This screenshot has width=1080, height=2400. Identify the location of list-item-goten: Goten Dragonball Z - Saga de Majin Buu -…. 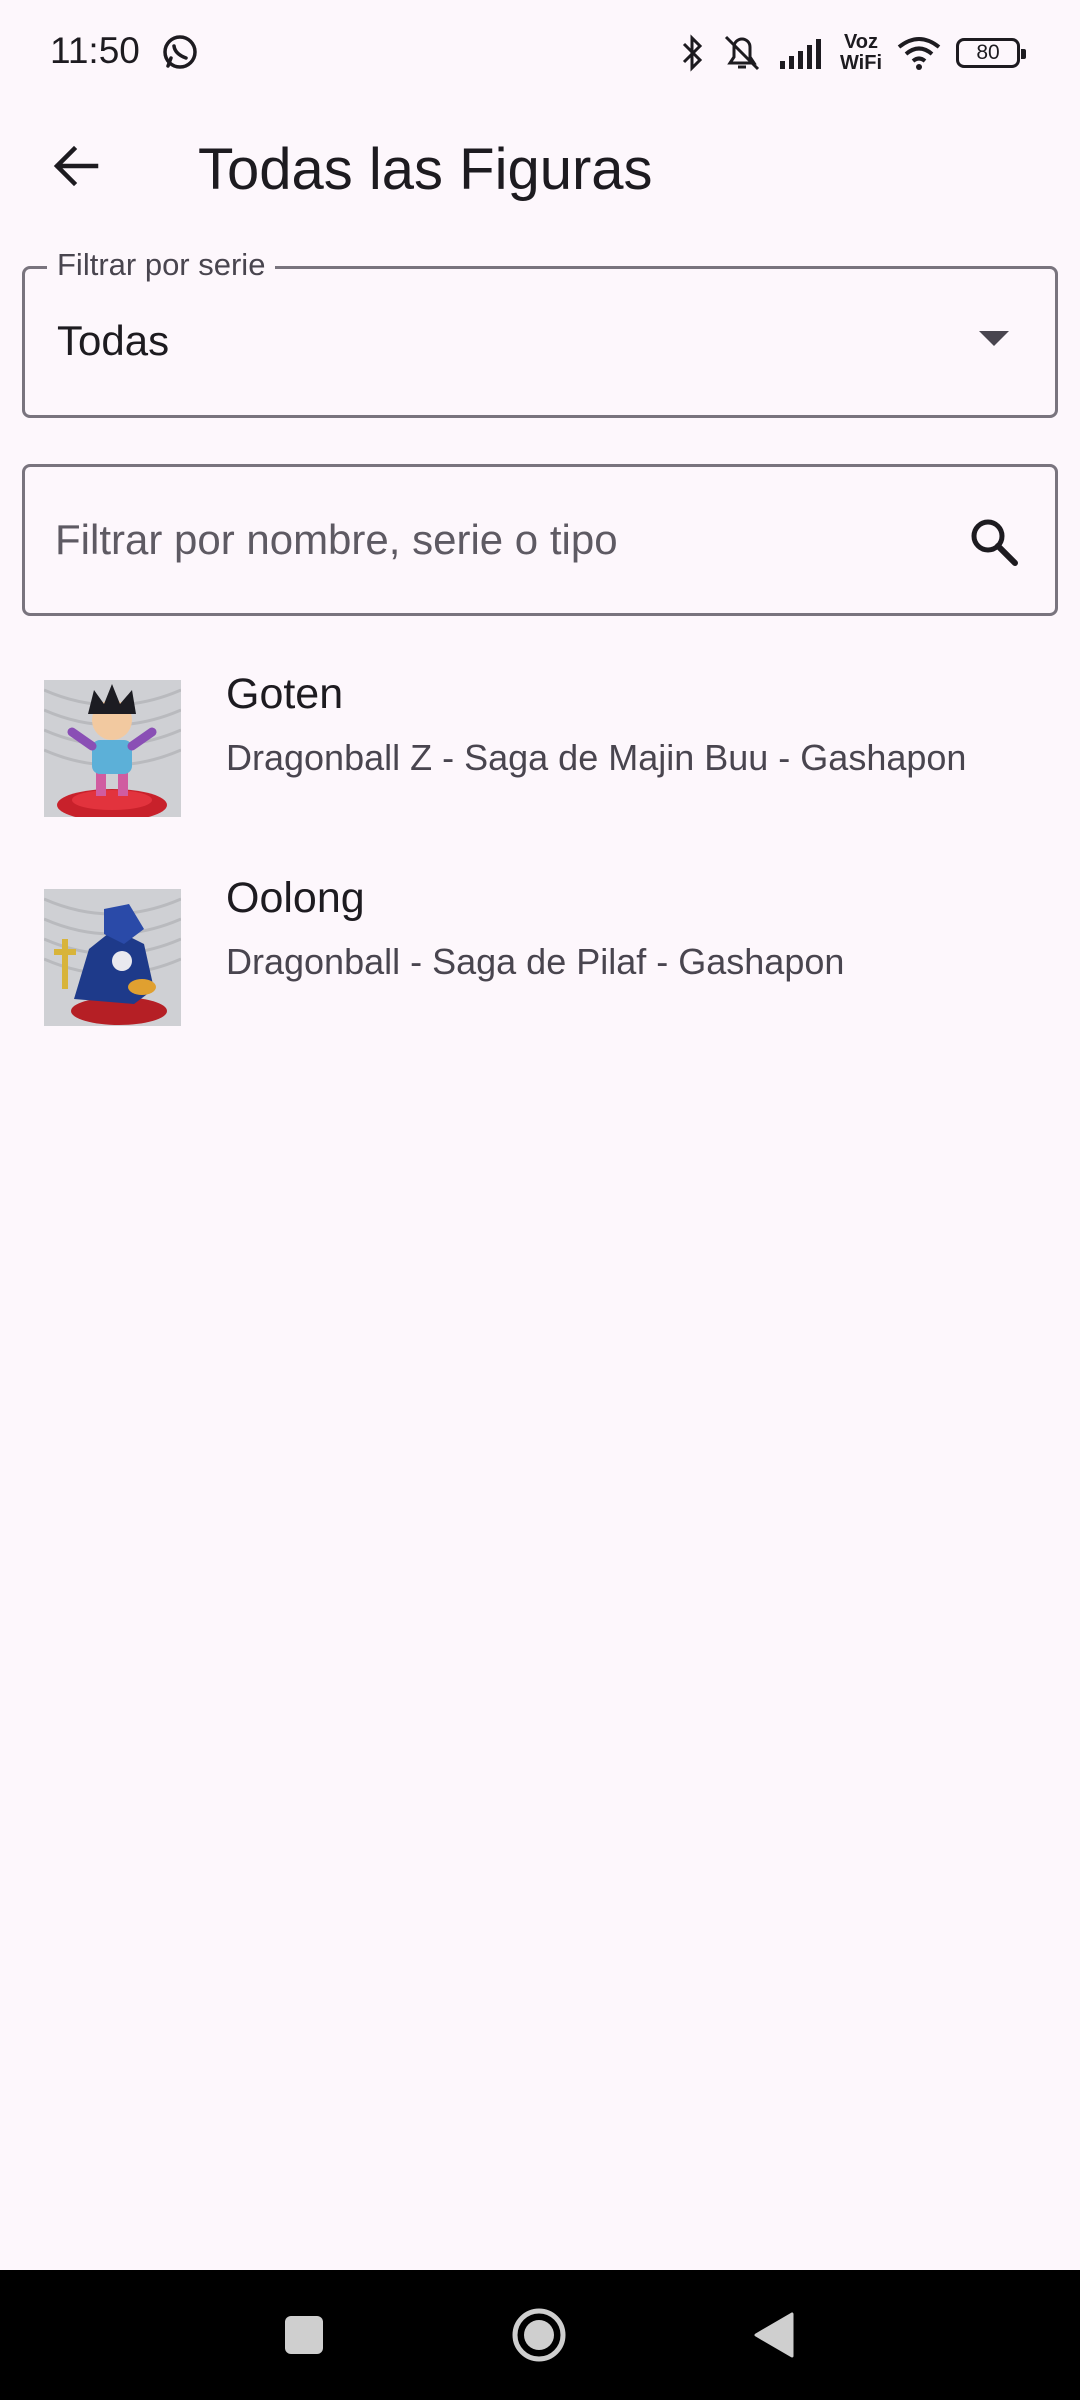
(540, 750).